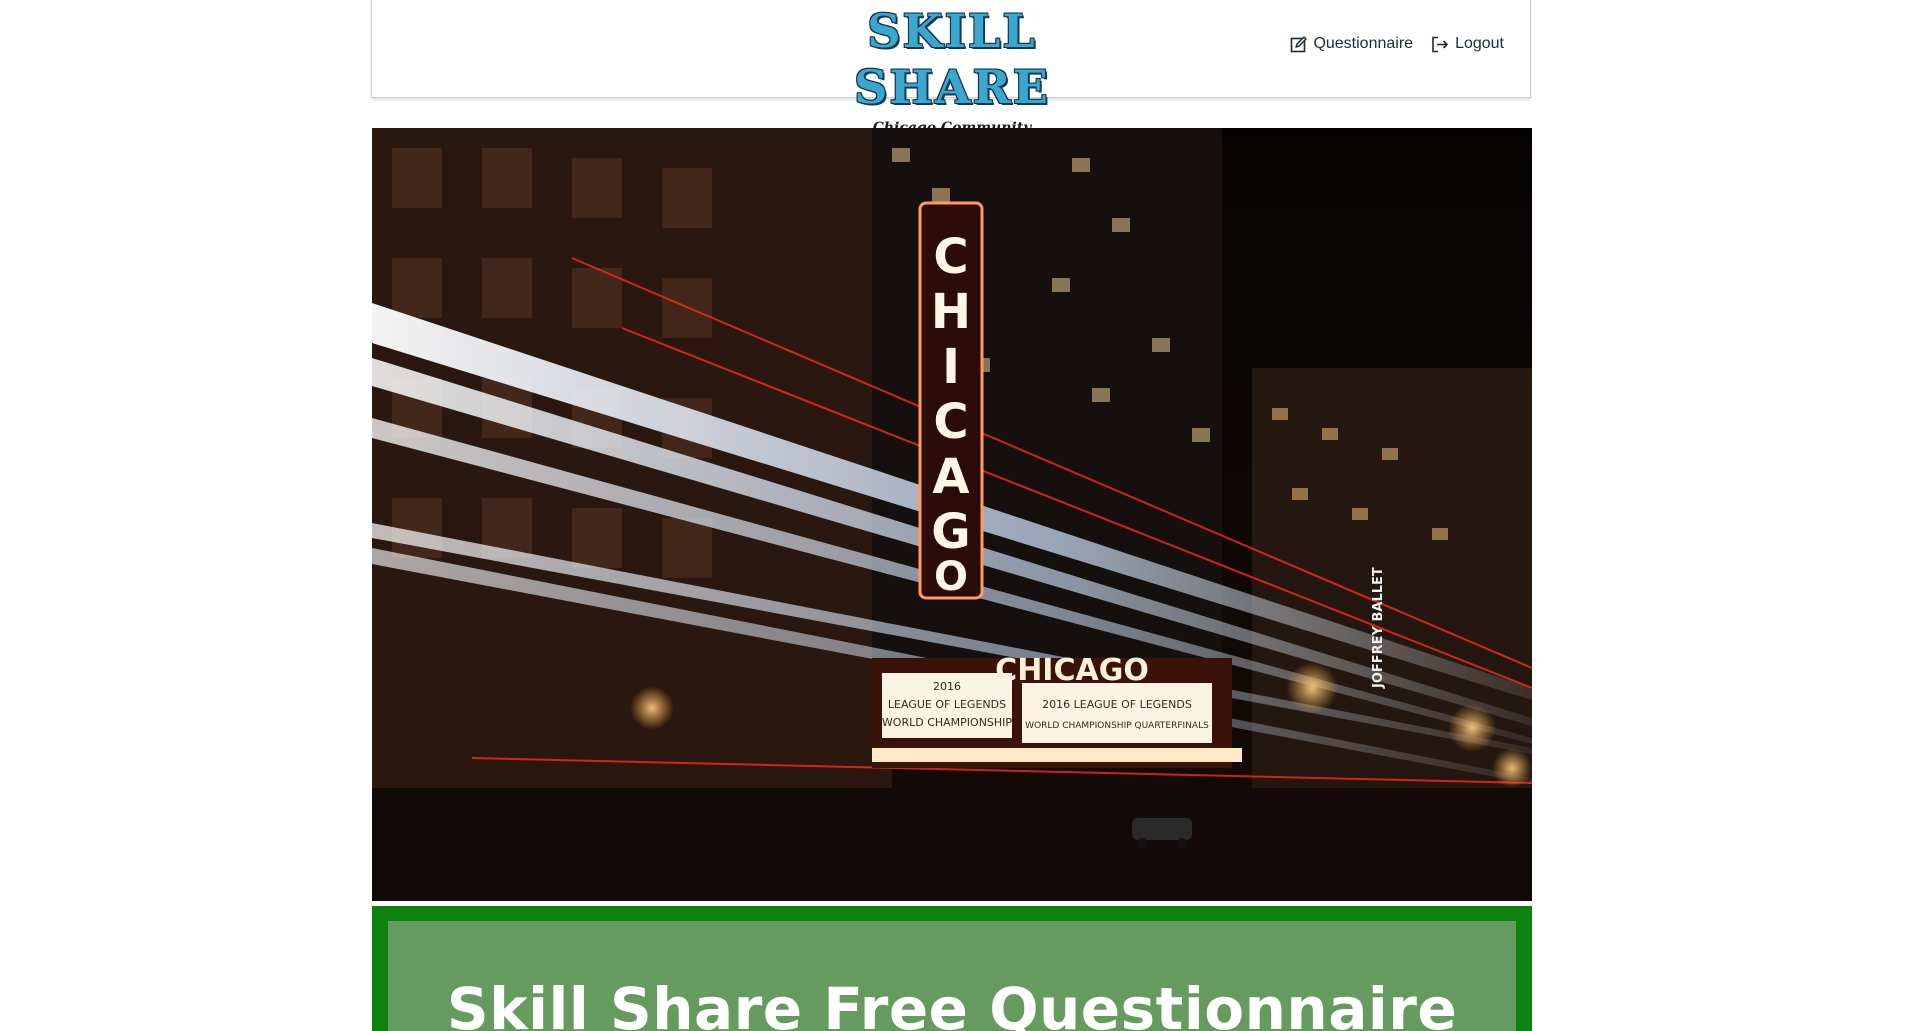 This screenshot has height=1031, width=1905. I want to click on questionnaire-label: Questionnaire, so click(1363, 43).